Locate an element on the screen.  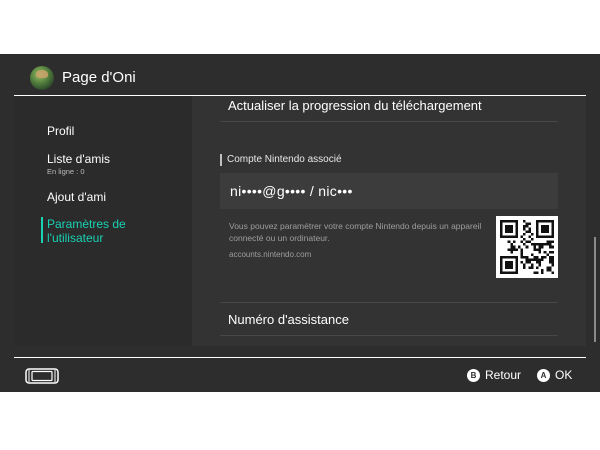
a-button-icon: A is located at coordinates (543, 375).